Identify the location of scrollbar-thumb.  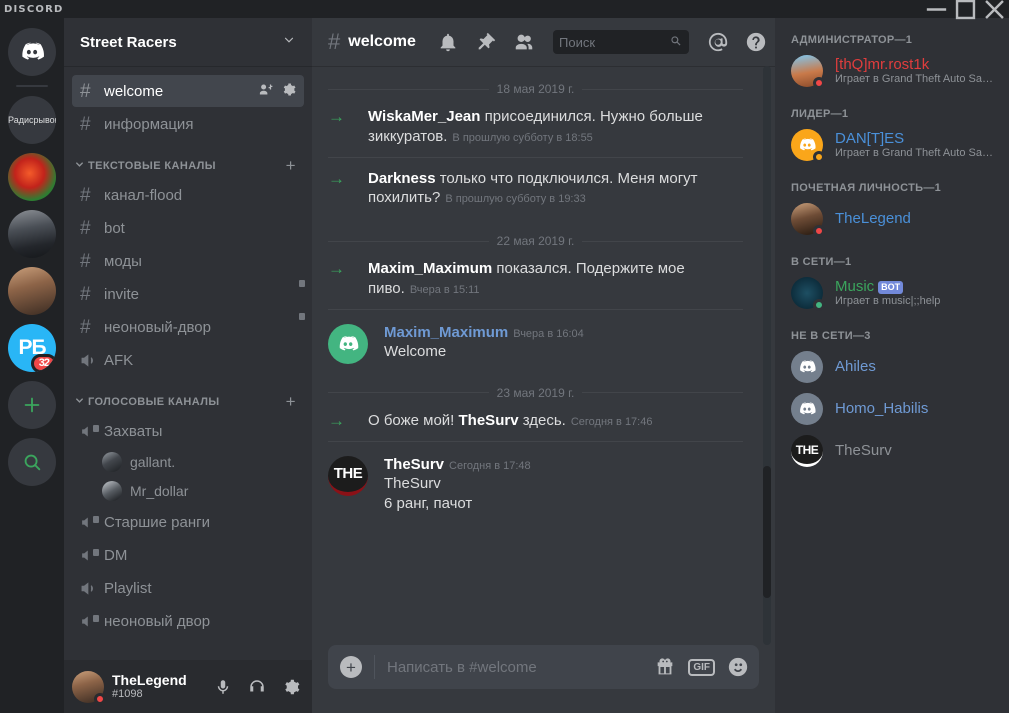
(767, 532).